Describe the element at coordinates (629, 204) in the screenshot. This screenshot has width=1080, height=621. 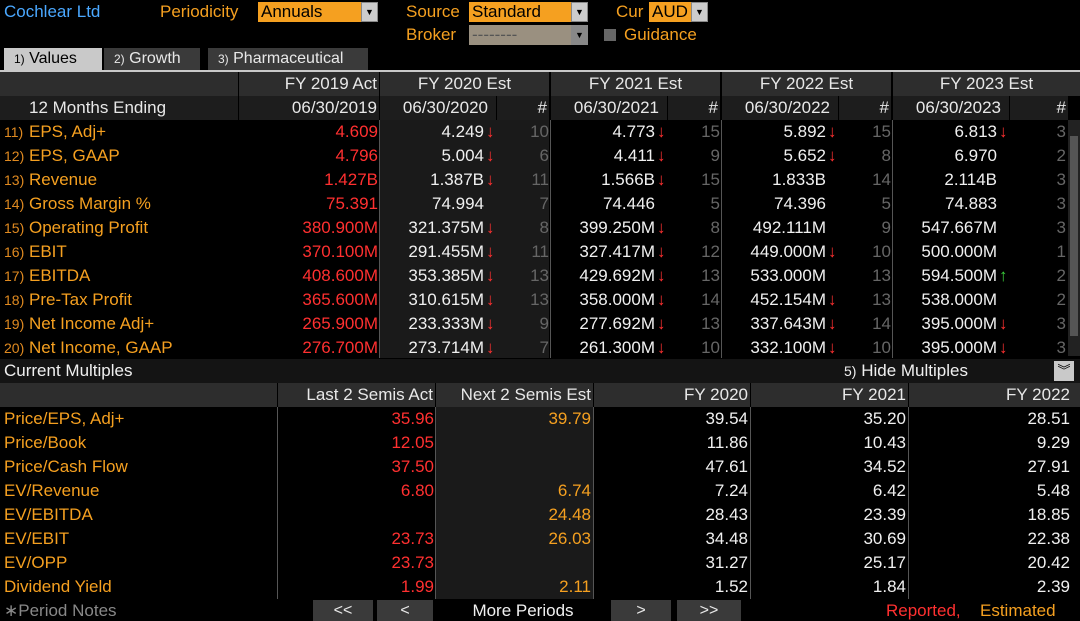
I see `cell-fy2021: 74.446` at that location.